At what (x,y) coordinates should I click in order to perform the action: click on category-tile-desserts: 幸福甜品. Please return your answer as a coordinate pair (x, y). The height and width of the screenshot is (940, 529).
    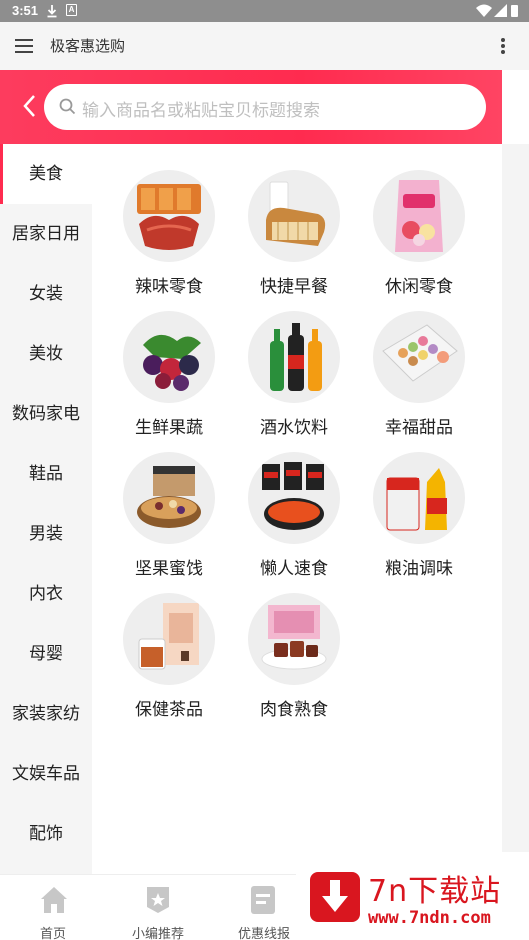
    Looking at the image, I should click on (417, 361).